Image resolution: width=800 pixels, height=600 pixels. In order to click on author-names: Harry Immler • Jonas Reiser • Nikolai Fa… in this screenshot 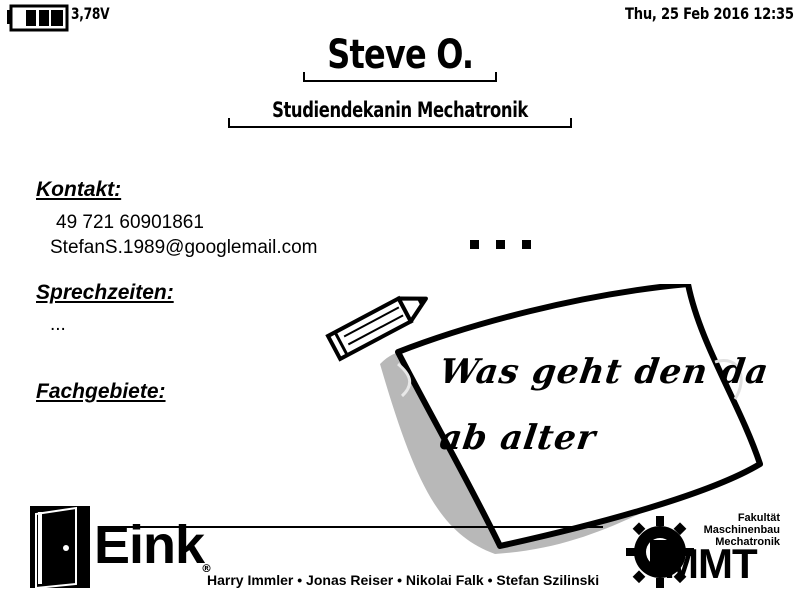, I will do `click(403, 580)`.